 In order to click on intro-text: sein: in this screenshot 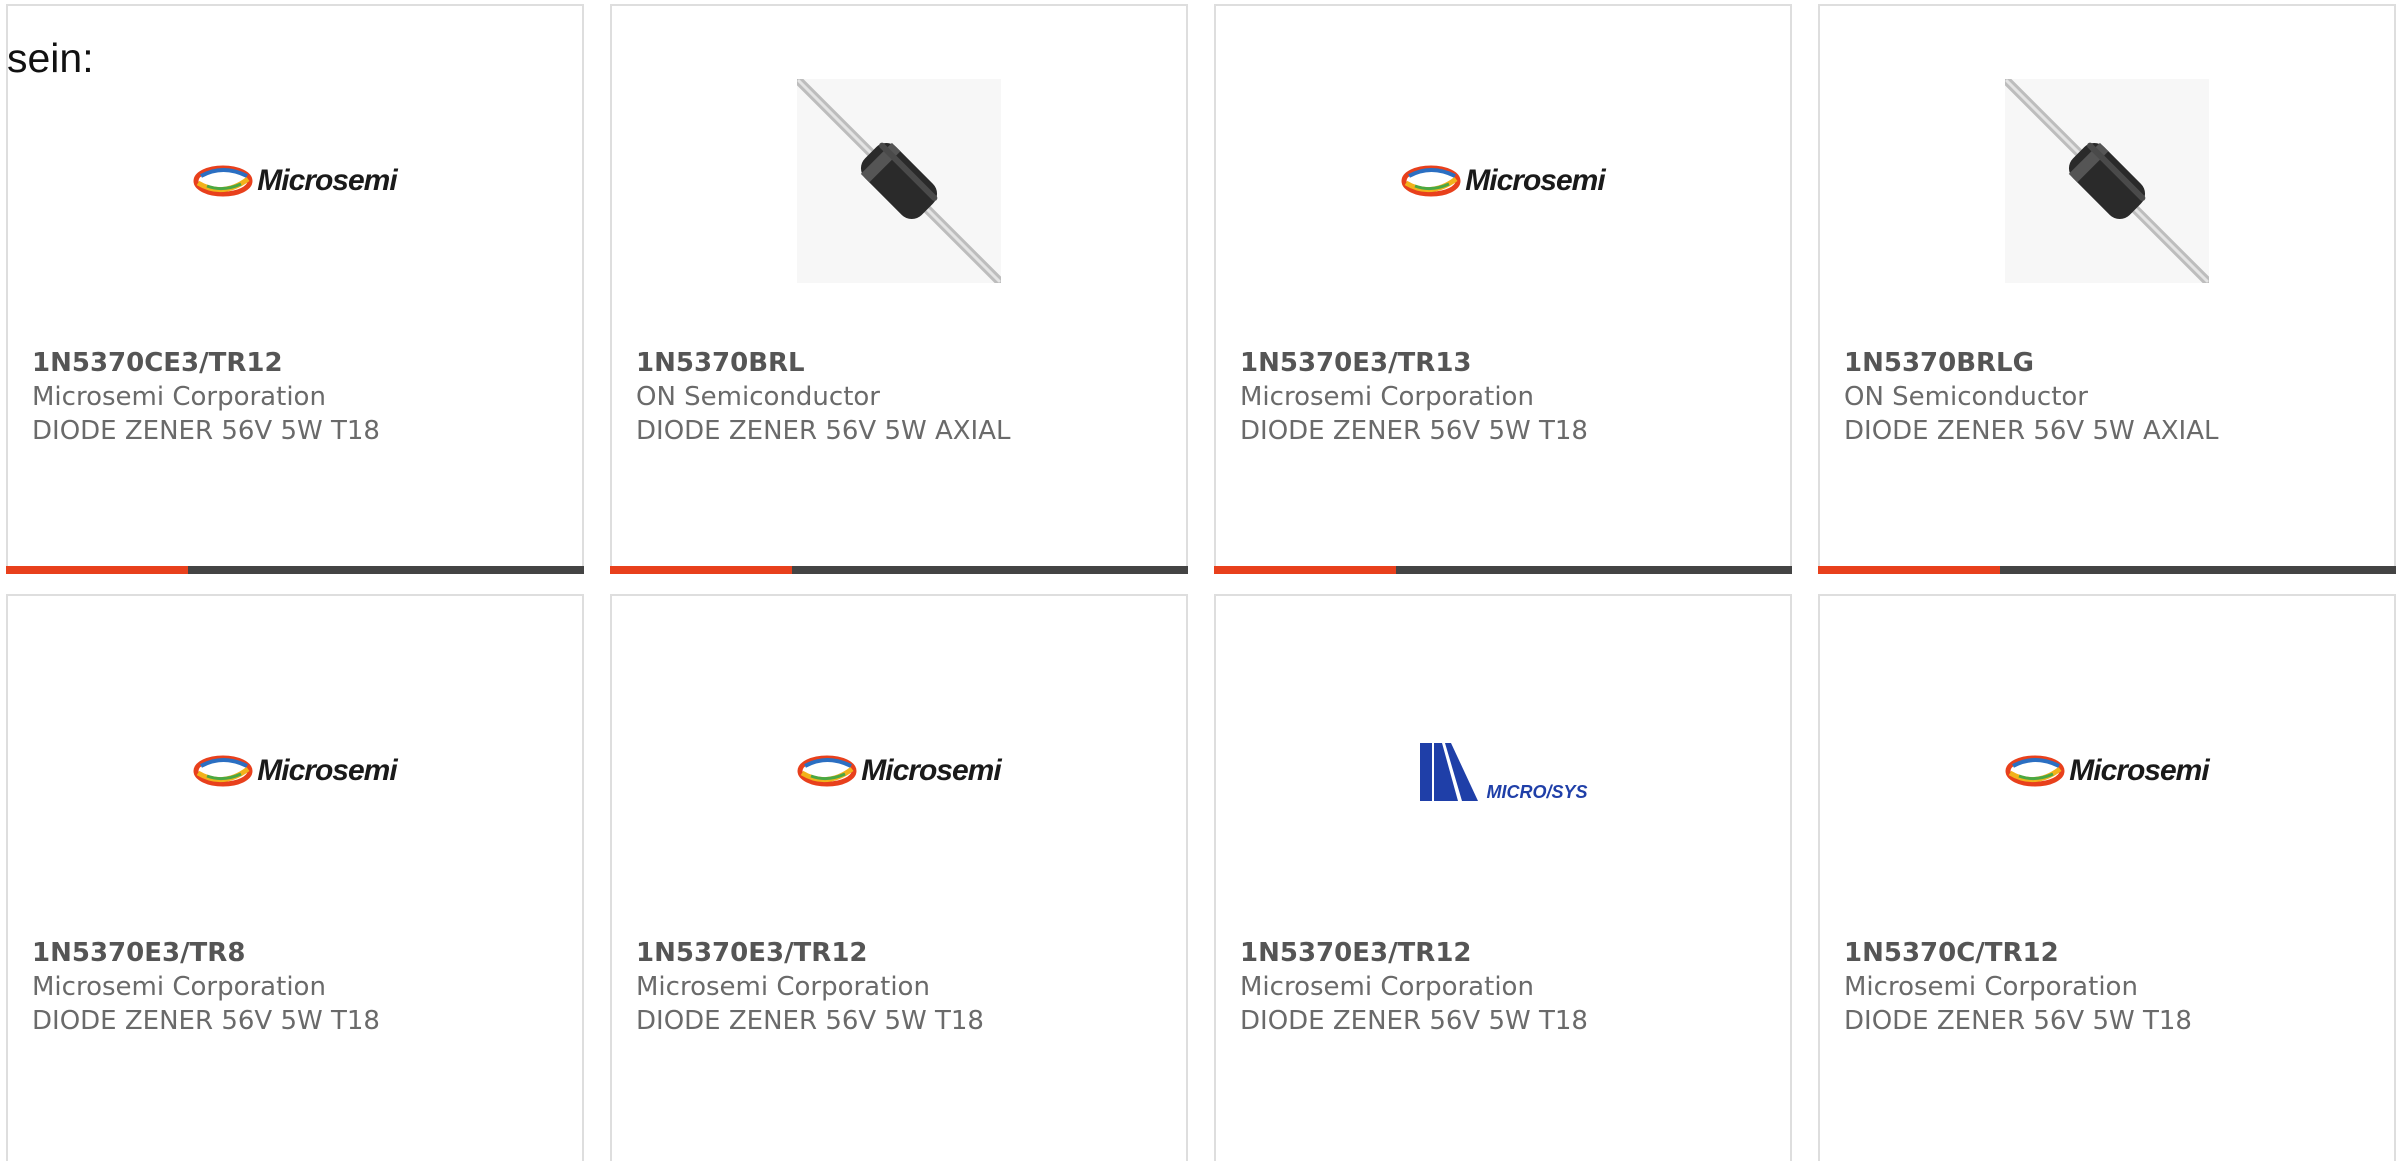, I will do `click(50, 58)`.